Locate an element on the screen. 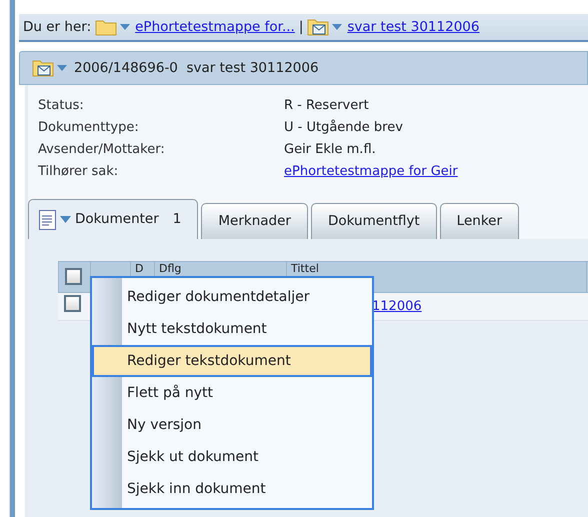 Image resolution: width=588 pixels, height=517 pixels. field-value: R - Reservert is located at coordinates (326, 106).